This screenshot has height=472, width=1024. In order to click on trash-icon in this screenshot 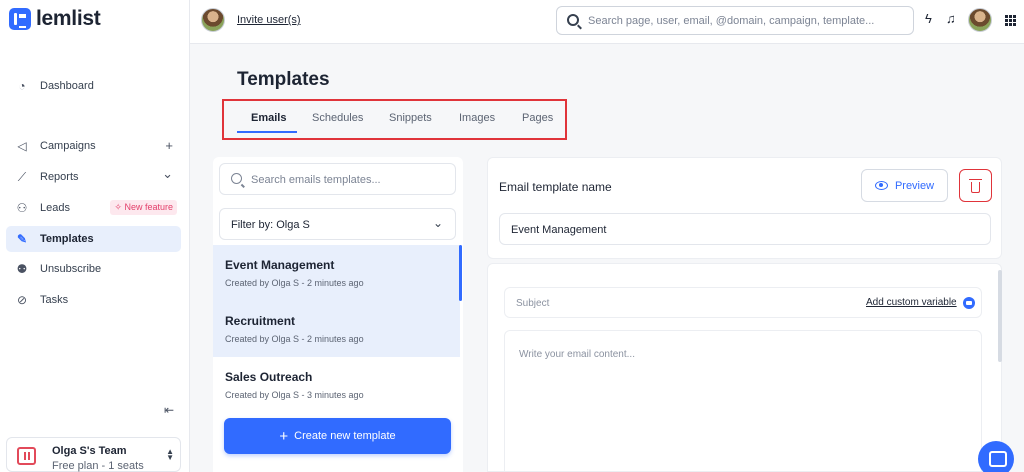, I will do `click(975, 185)`.